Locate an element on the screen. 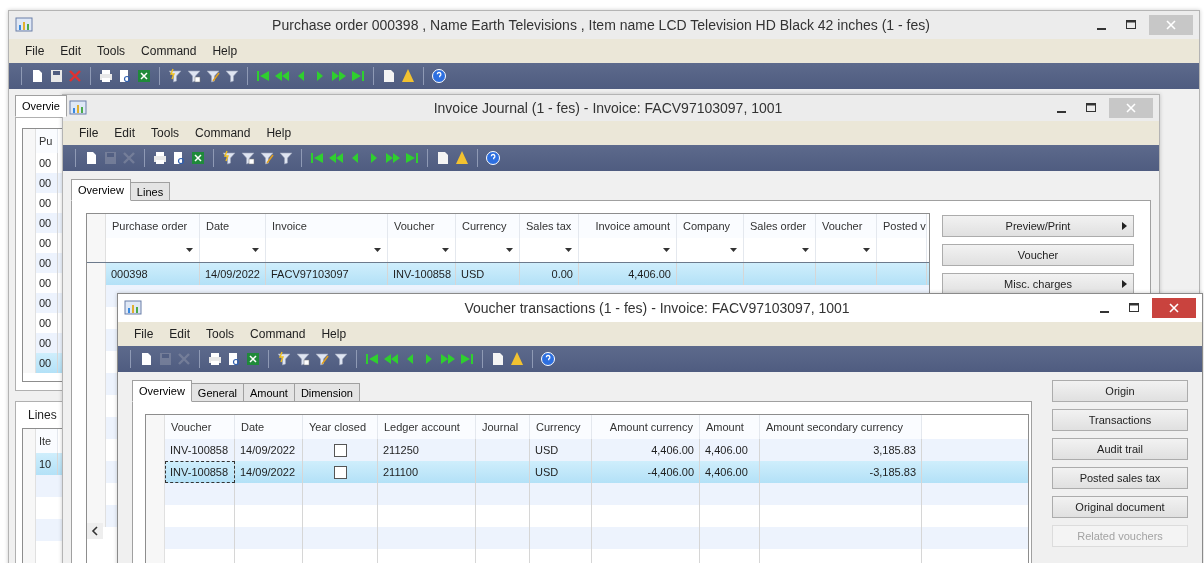 The height and width of the screenshot is (563, 1204). scroll-left-icon is located at coordinates (95, 531).